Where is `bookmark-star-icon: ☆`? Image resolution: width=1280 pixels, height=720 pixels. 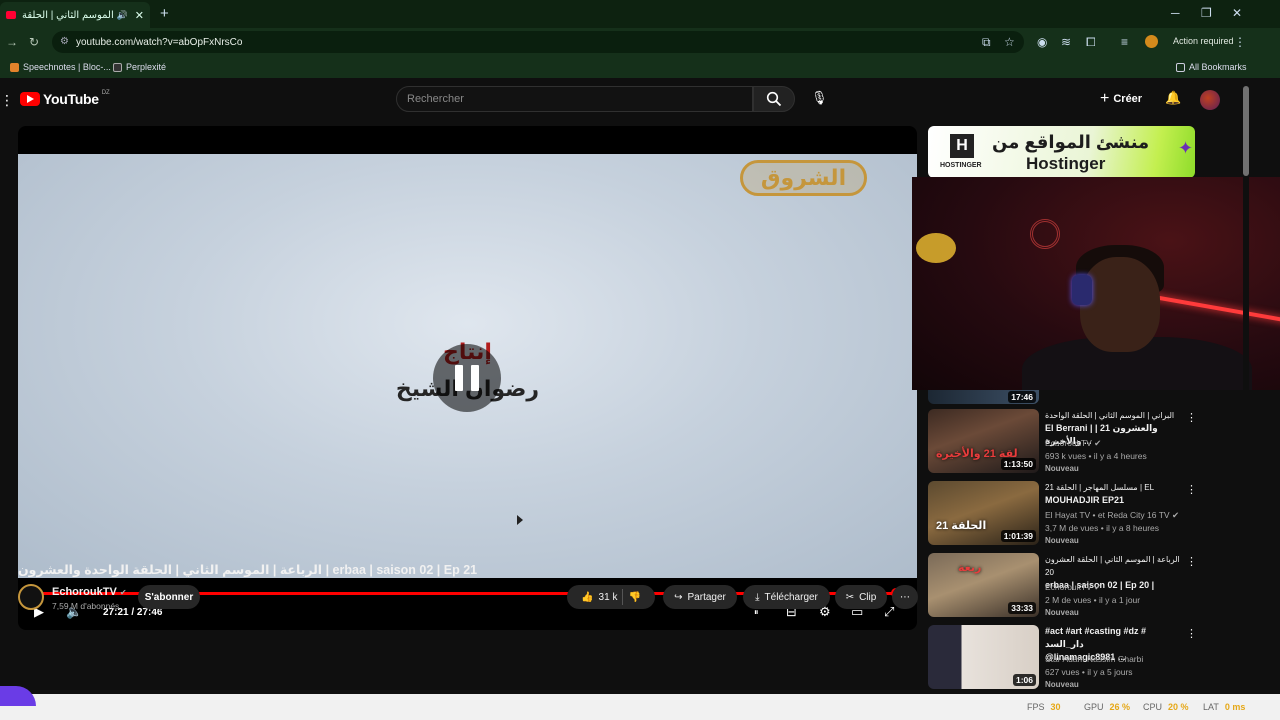 bookmark-star-icon: ☆ is located at coordinates (1009, 42).